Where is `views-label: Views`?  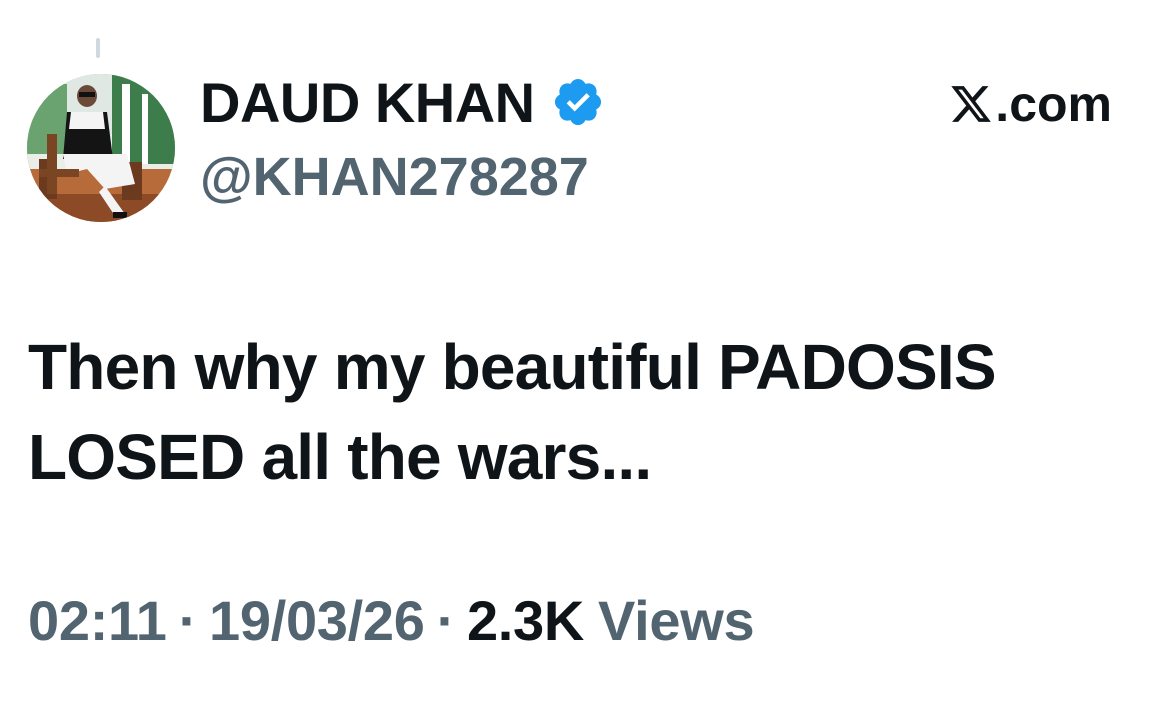
views-label: Views is located at coordinates (676, 620).